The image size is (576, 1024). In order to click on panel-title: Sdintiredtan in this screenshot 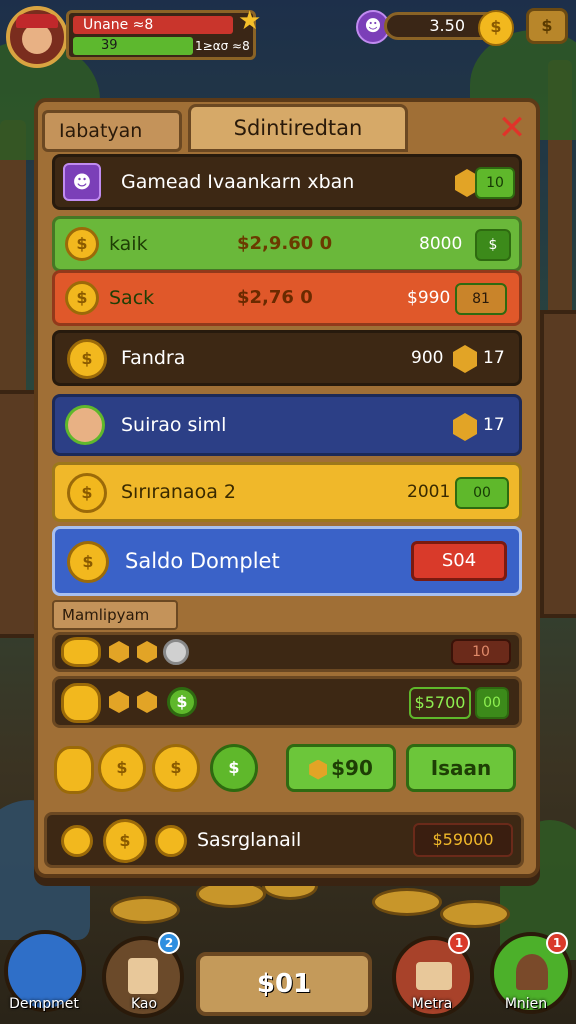, I will do `click(298, 128)`.